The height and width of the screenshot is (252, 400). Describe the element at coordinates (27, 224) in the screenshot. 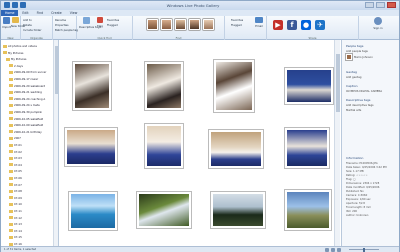

I see `nav-tree-item: 07-13` at that location.